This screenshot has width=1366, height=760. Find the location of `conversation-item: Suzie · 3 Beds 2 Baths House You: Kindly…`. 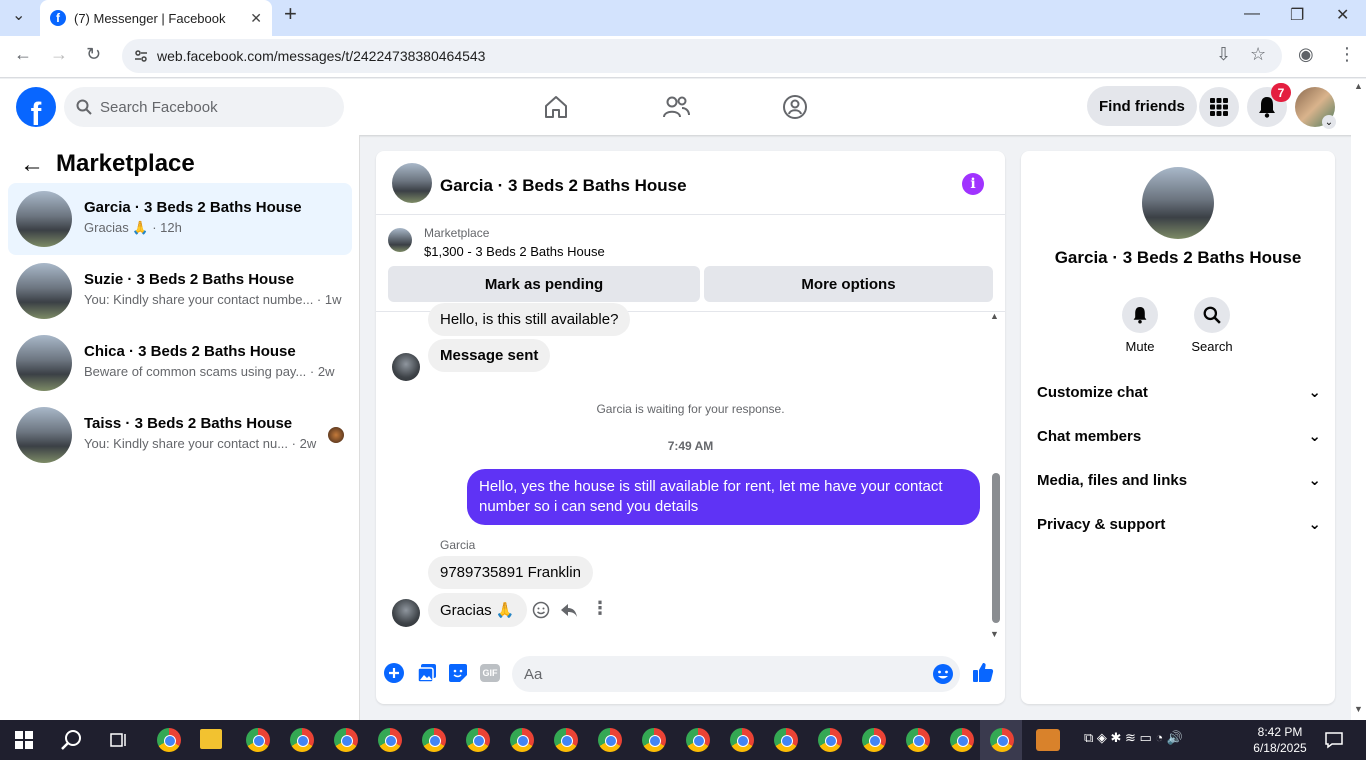

conversation-item: Suzie · 3 Beds 2 Baths House You: Kindly… is located at coordinates (180, 291).